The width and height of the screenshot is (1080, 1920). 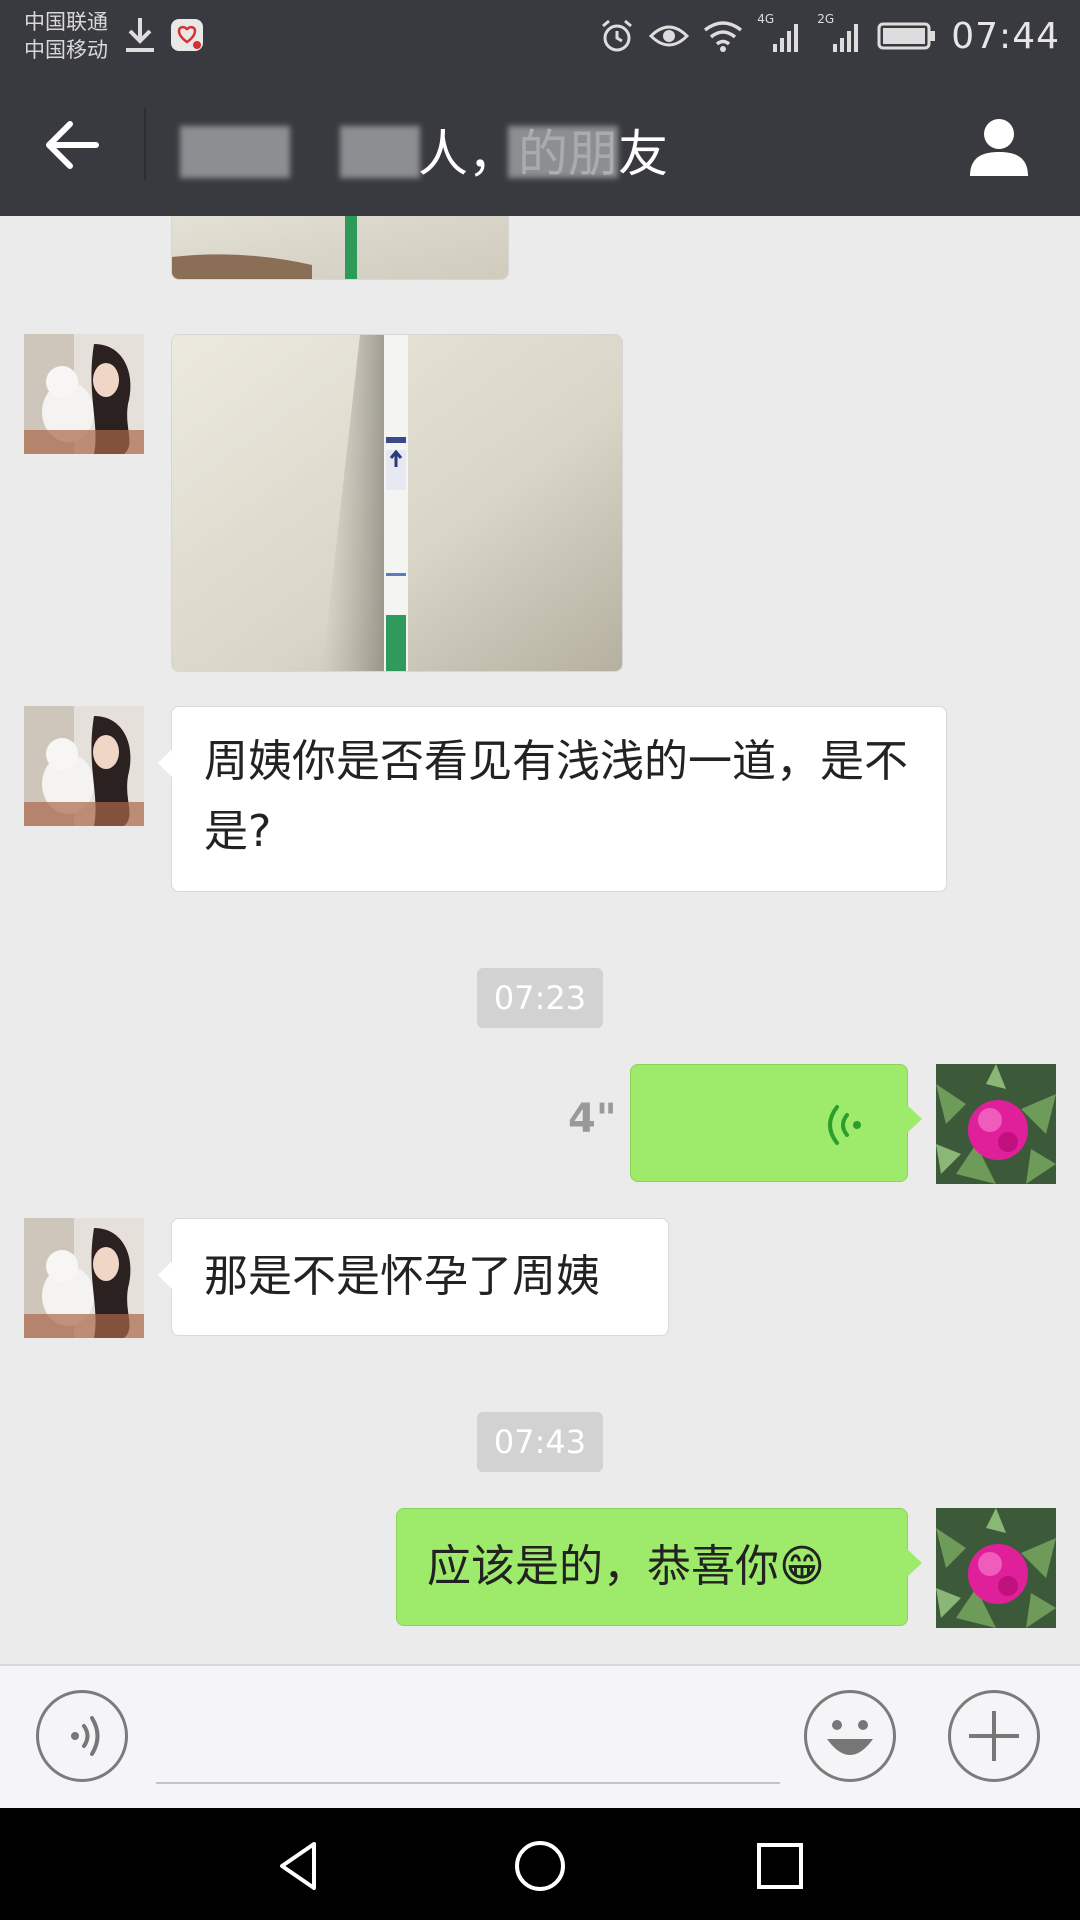 I want to click on message-timestamp: 07:43, so click(x=540, y=1442).